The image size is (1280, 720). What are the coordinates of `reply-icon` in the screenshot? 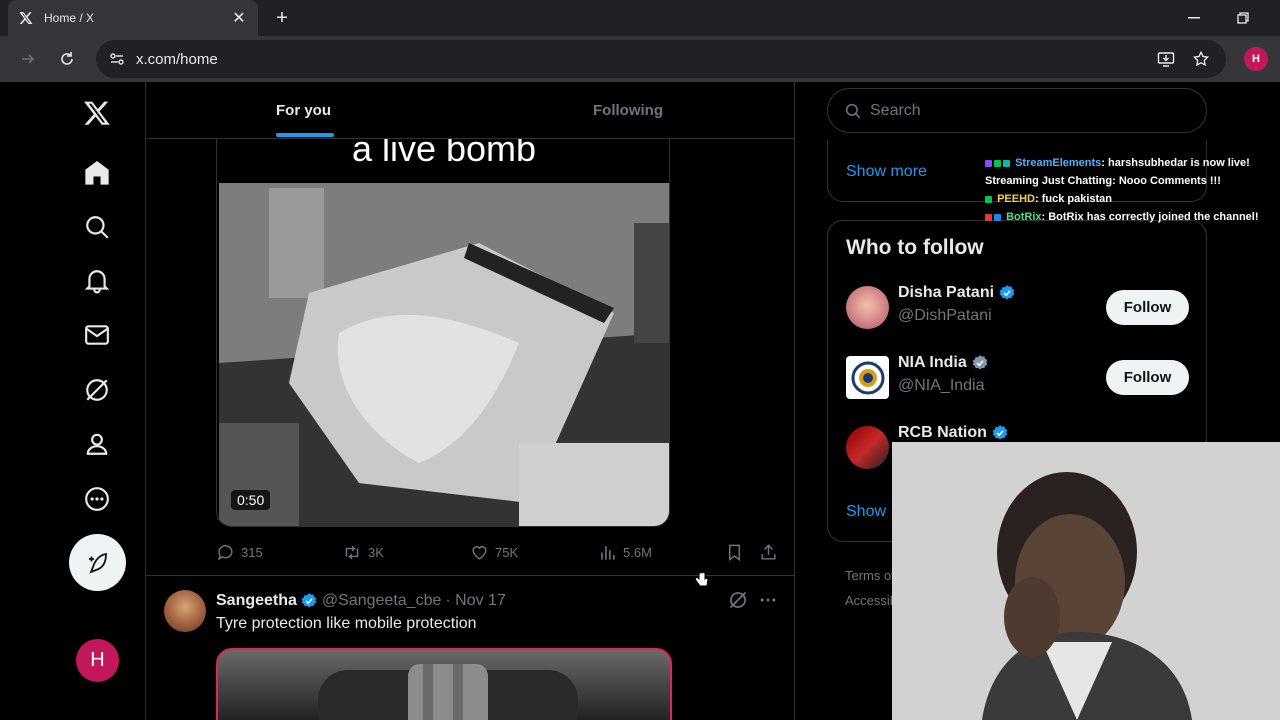 It's located at (225, 552).